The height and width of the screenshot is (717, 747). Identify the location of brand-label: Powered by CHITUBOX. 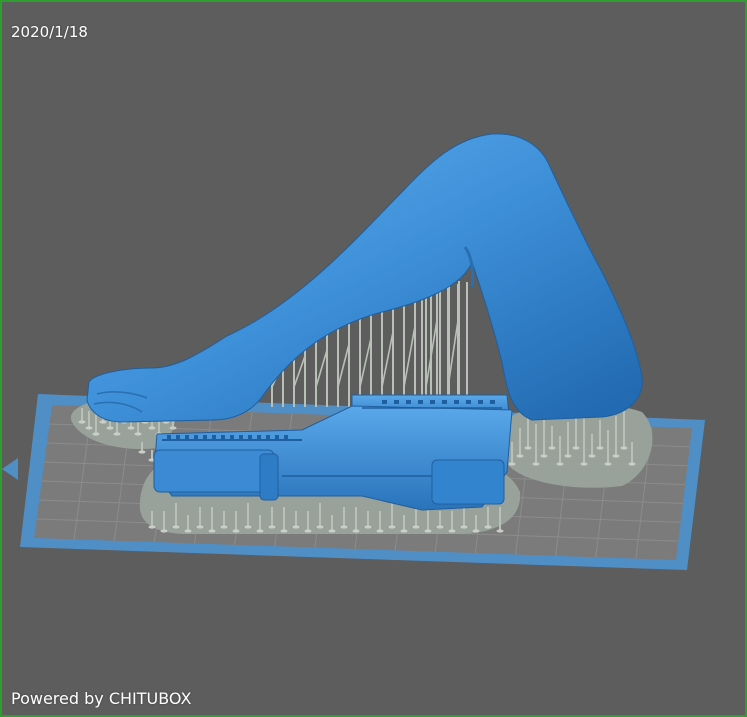
(101, 698).